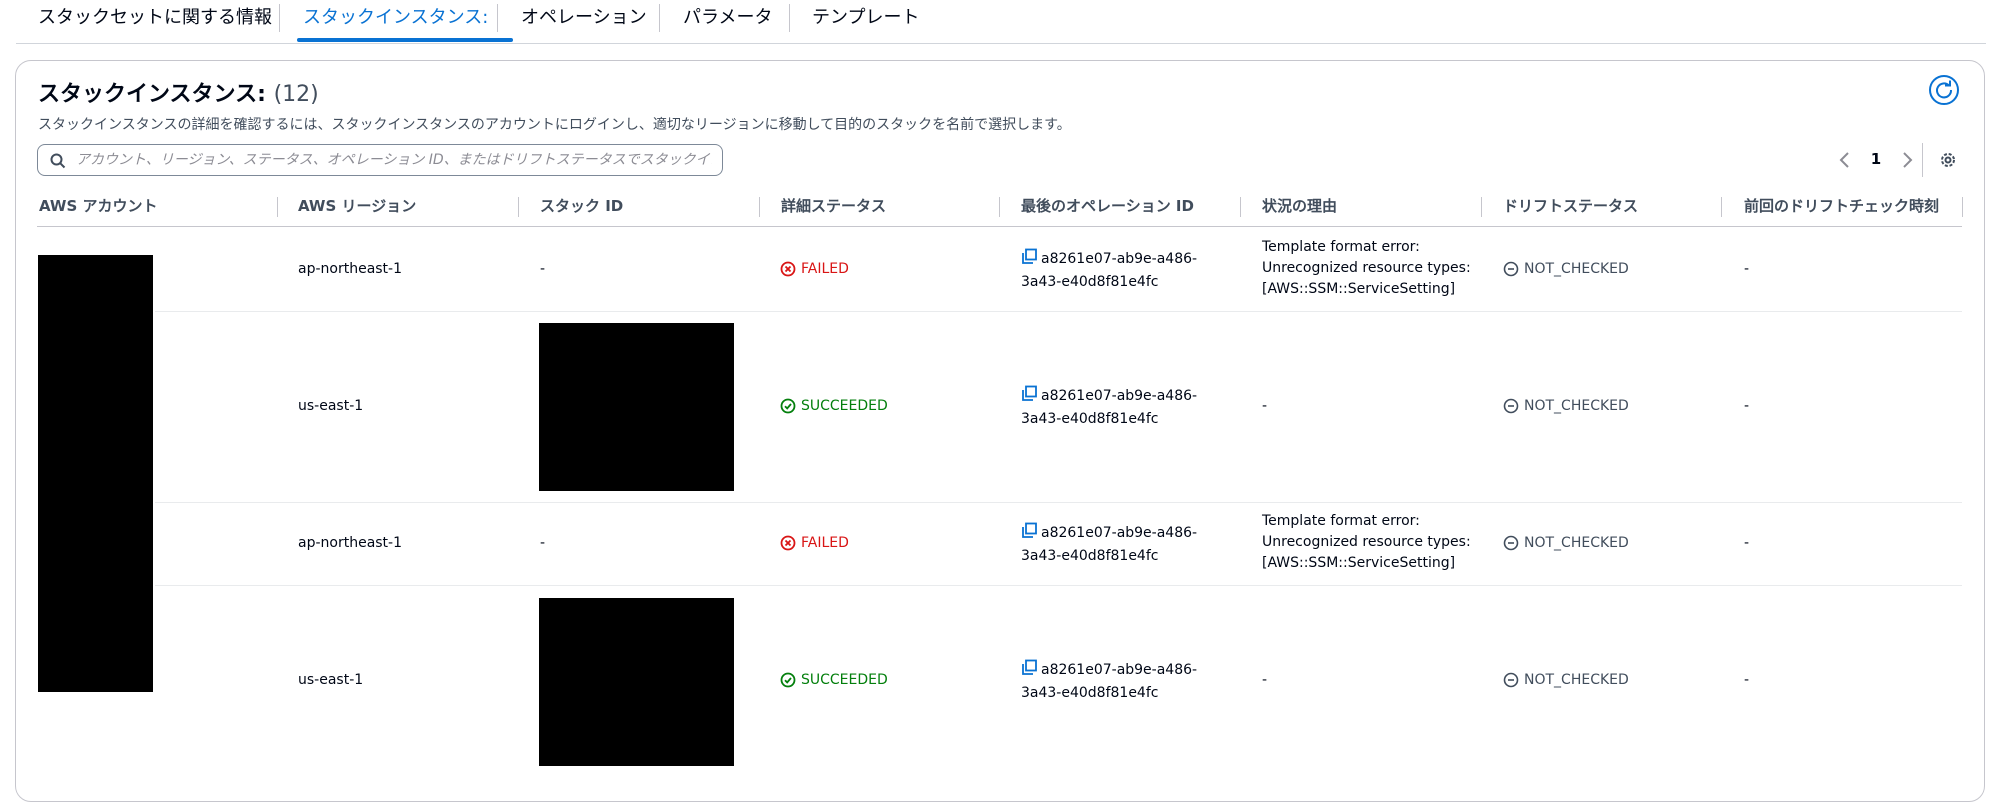 The width and height of the screenshot is (2000, 802). I want to click on refresh-icon, so click(1944, 89).